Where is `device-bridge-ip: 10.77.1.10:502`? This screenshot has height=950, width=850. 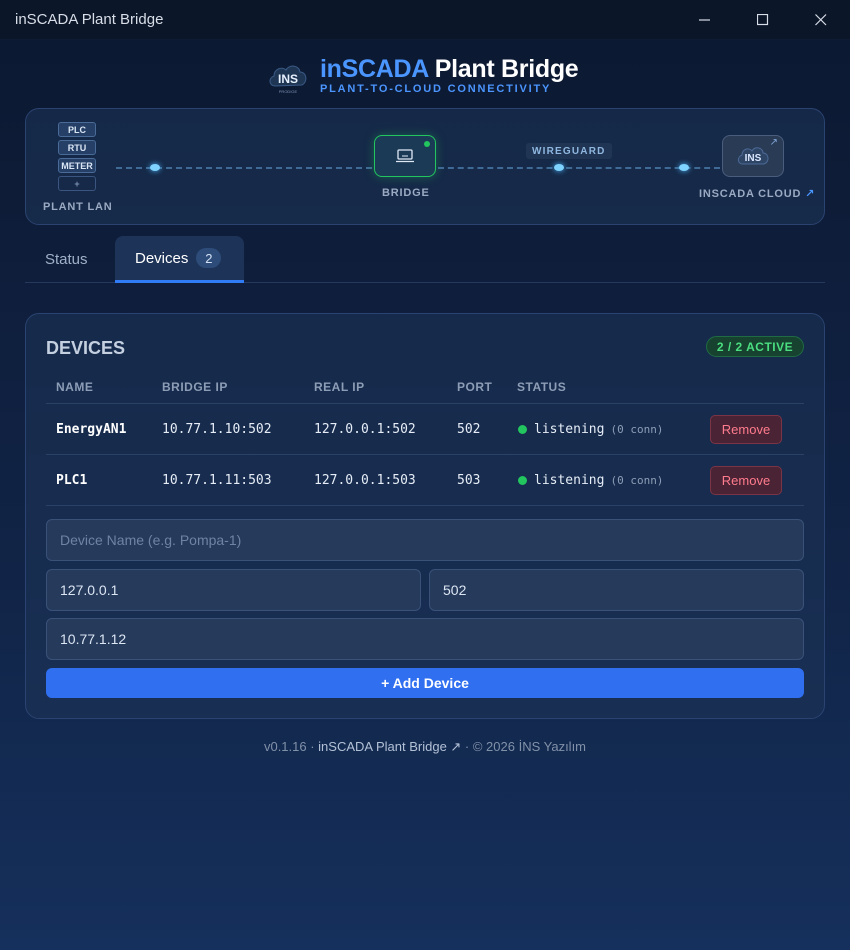
device-bridge-ip: 10.77.1.10:502 is located at coordinates (217, 429).